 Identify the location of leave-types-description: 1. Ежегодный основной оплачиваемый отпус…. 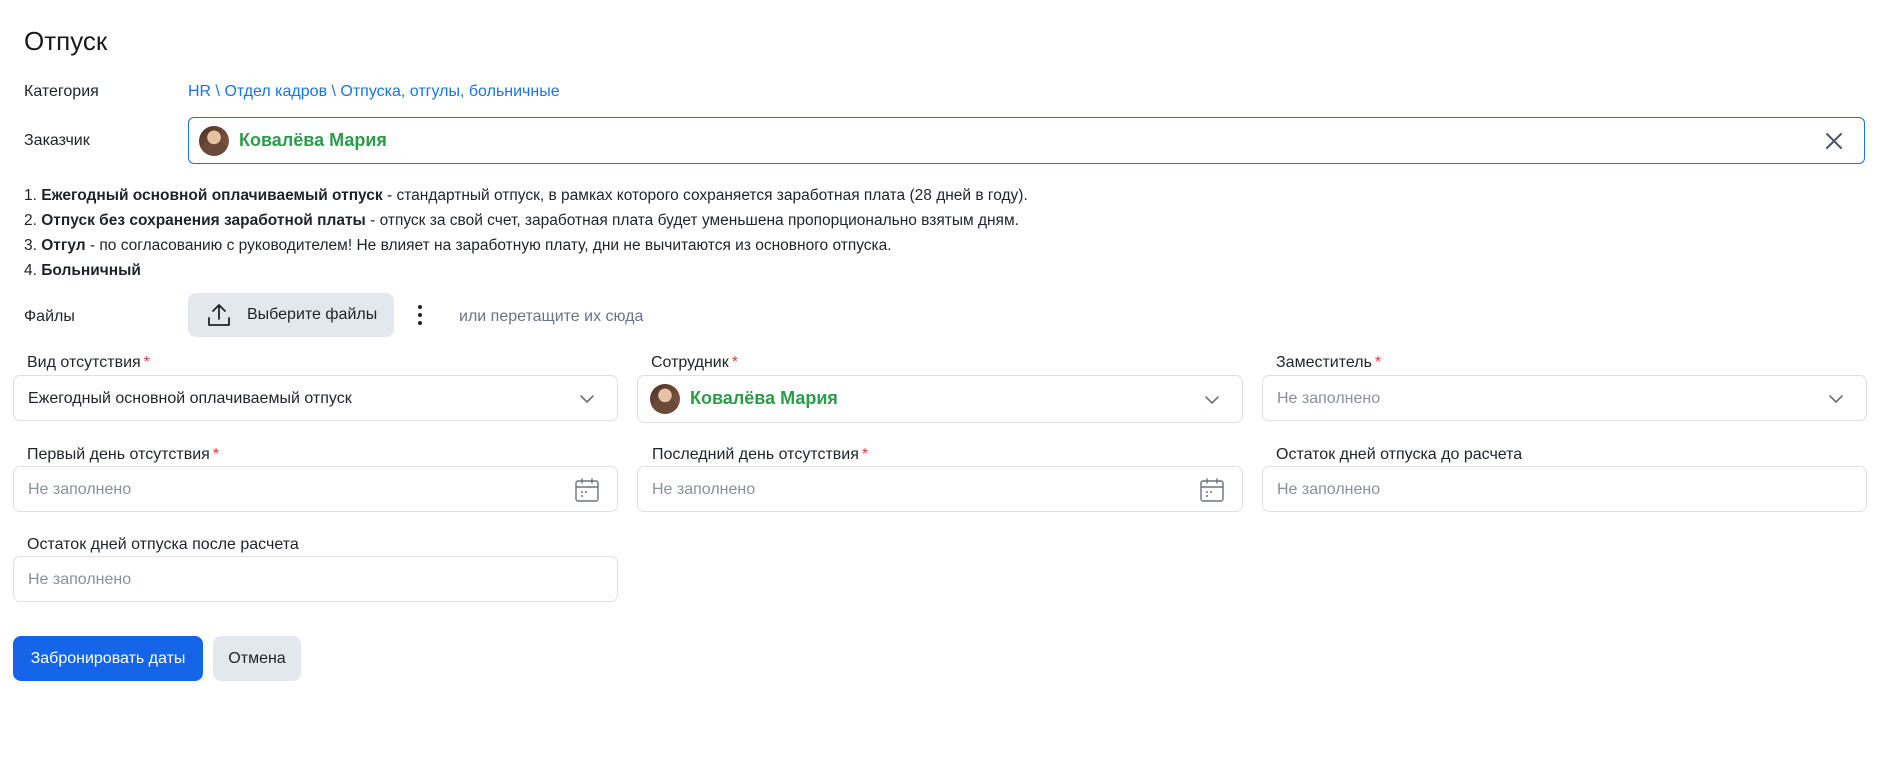
(526, 233).